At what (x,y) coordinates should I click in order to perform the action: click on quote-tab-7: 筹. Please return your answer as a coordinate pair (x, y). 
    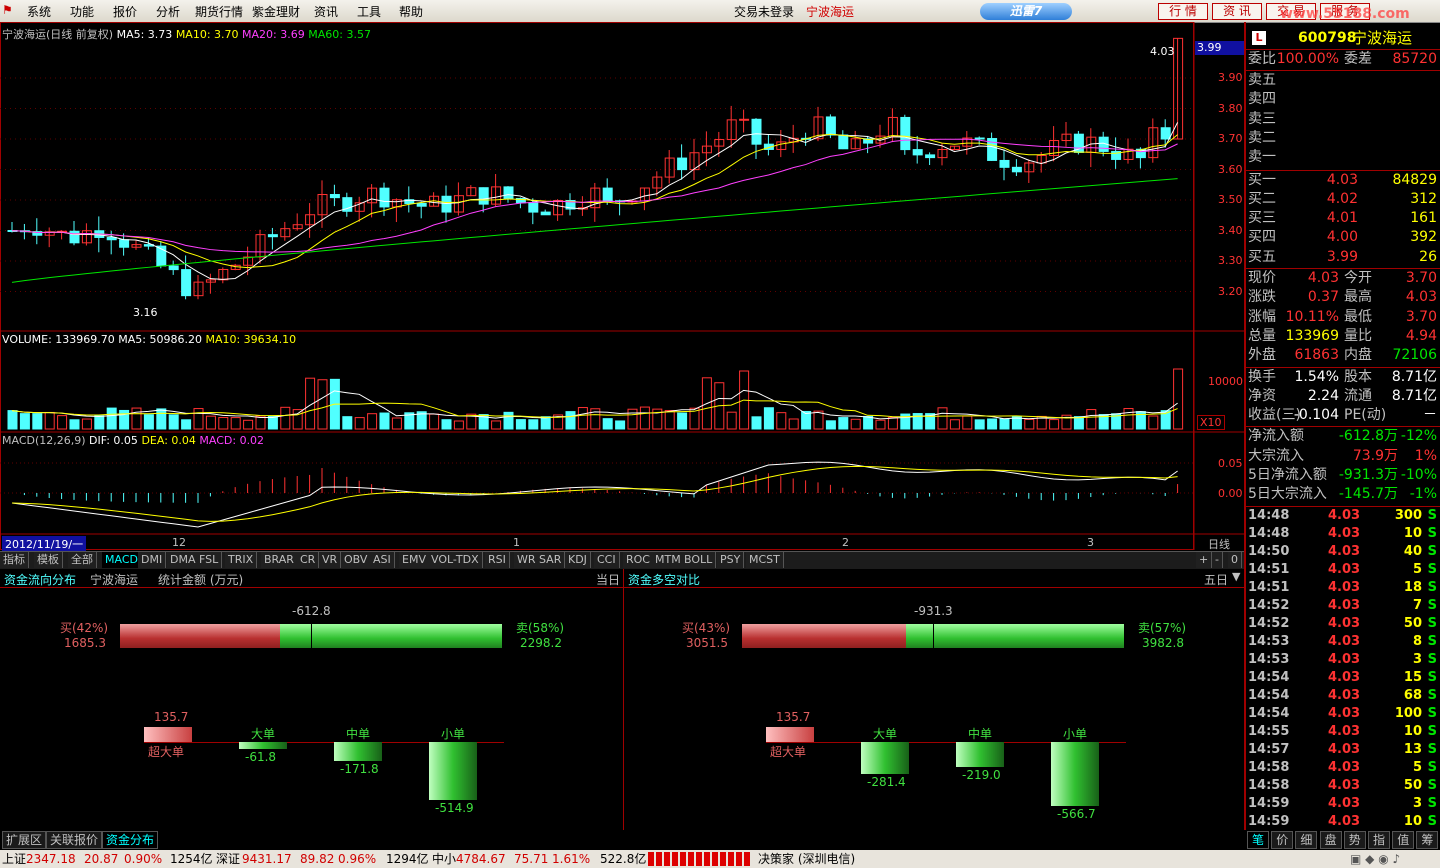
    Looking at the image, I should click on (1427, 840).